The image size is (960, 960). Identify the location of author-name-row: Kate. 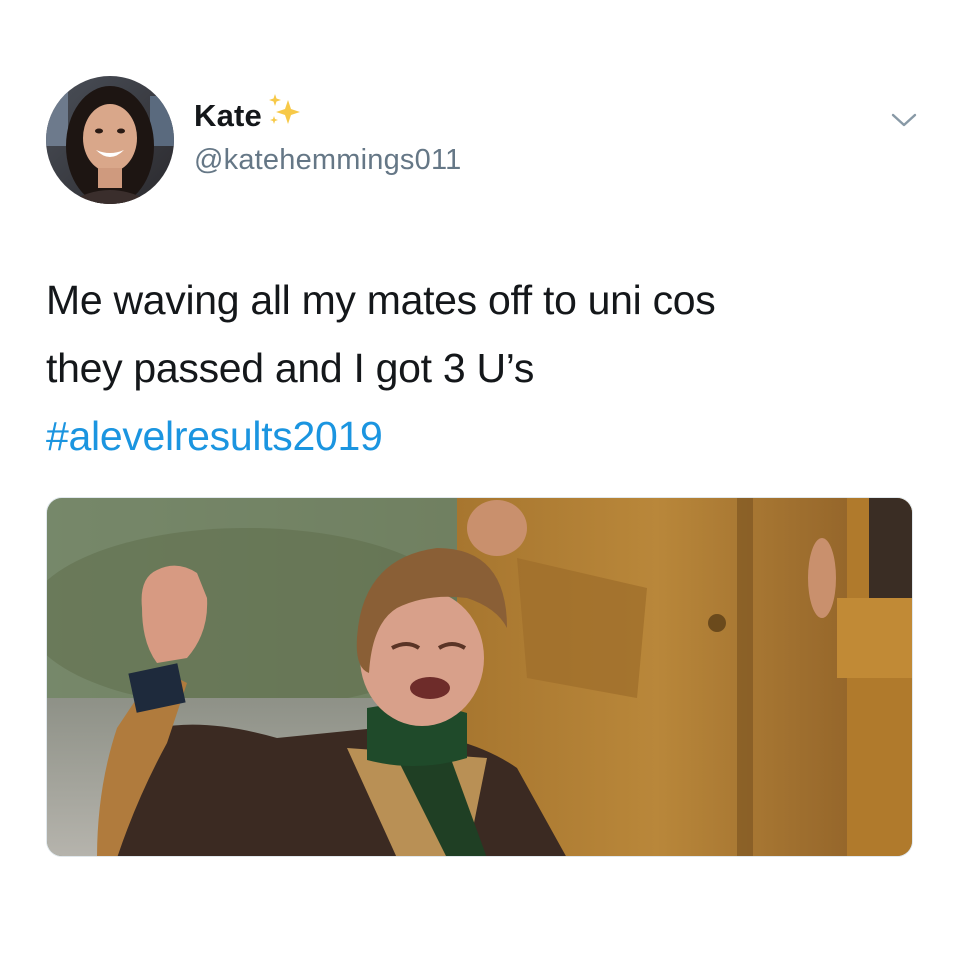
(250, 114).